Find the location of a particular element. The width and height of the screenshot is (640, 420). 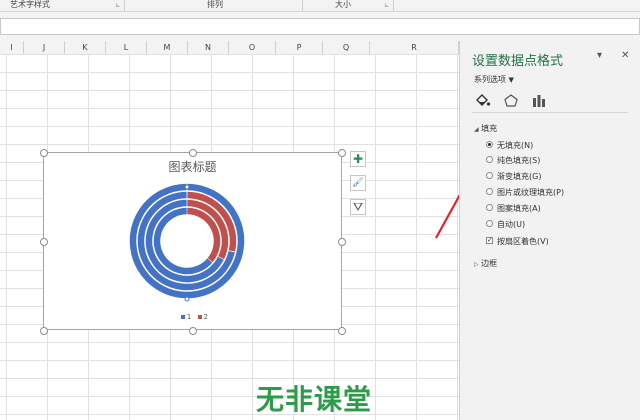

chart-filters-button: ⛛ is located at coordinates (358, 207).